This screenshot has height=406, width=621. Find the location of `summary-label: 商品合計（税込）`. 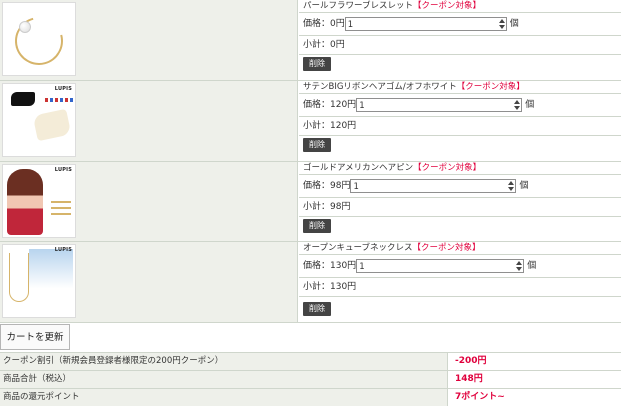

summary-label: 商品合計（税込） is located at coordinates (224, 379).